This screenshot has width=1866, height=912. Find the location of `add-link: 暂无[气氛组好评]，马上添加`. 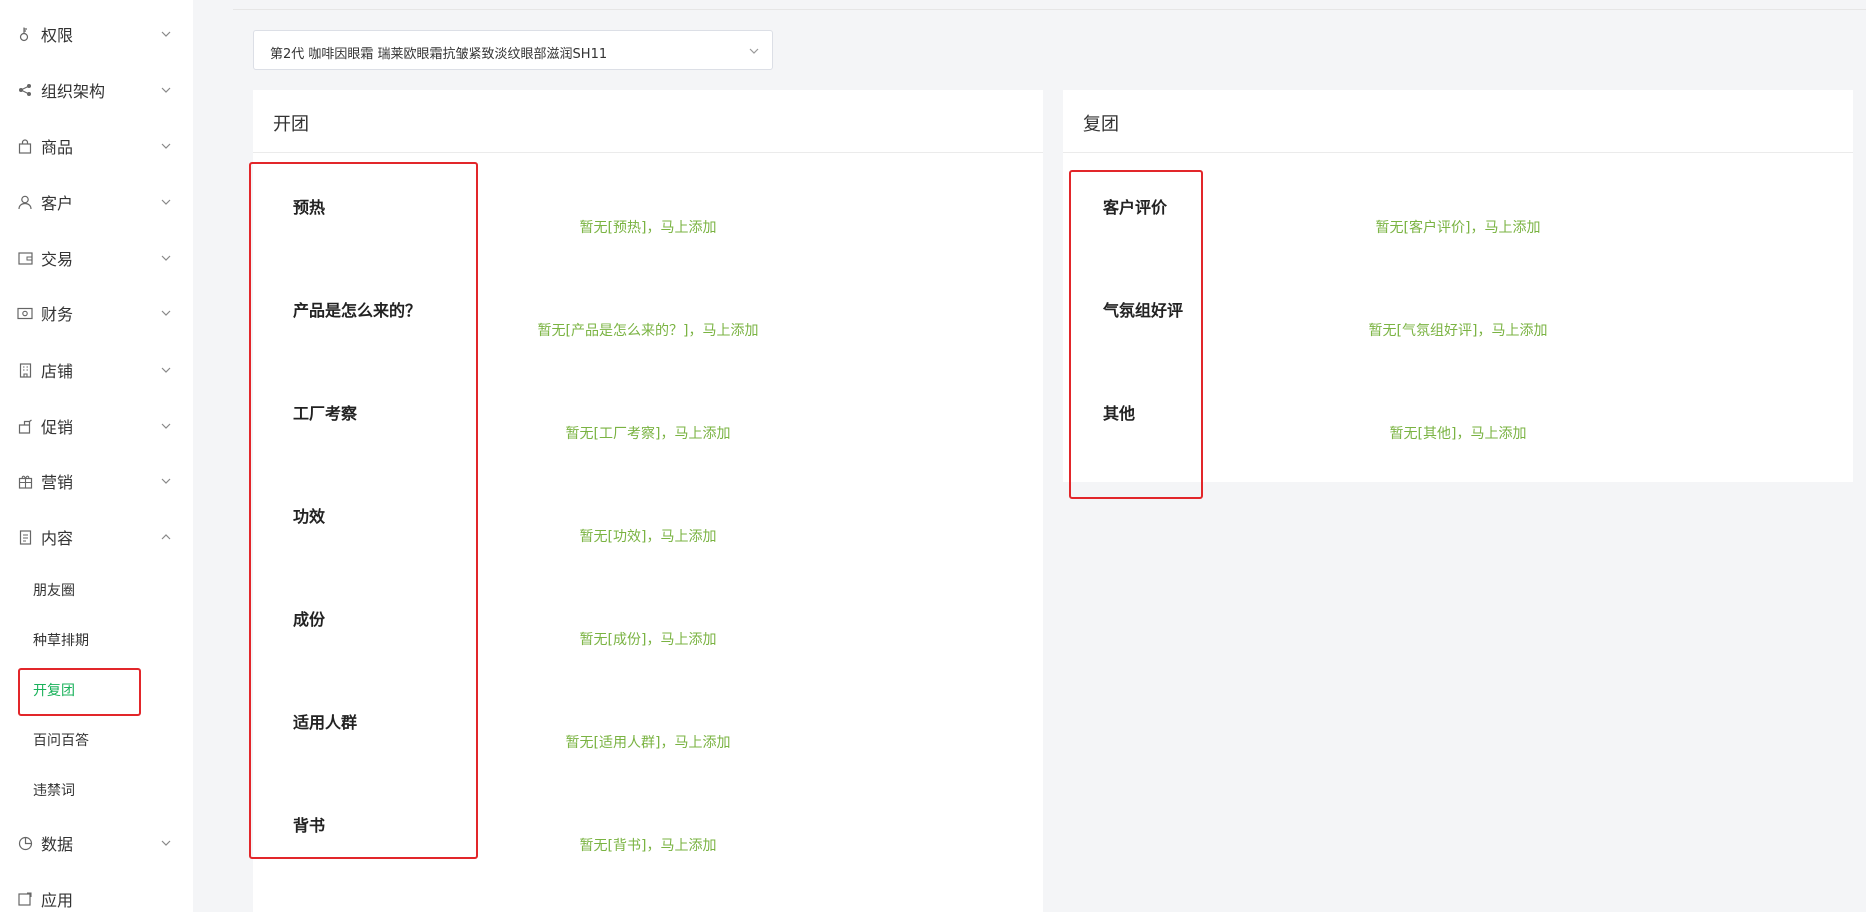

add-link: 暂无[气氛组好评]，马上添加 is located at coordinates (1458, 330).